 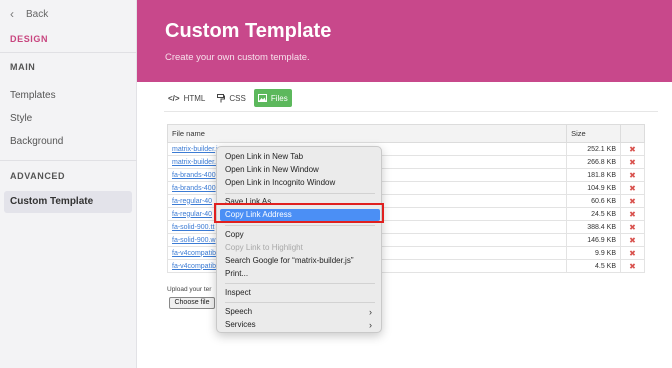 I want to click on sidebar-item-templates: Templates, so click(x=33, y=95).